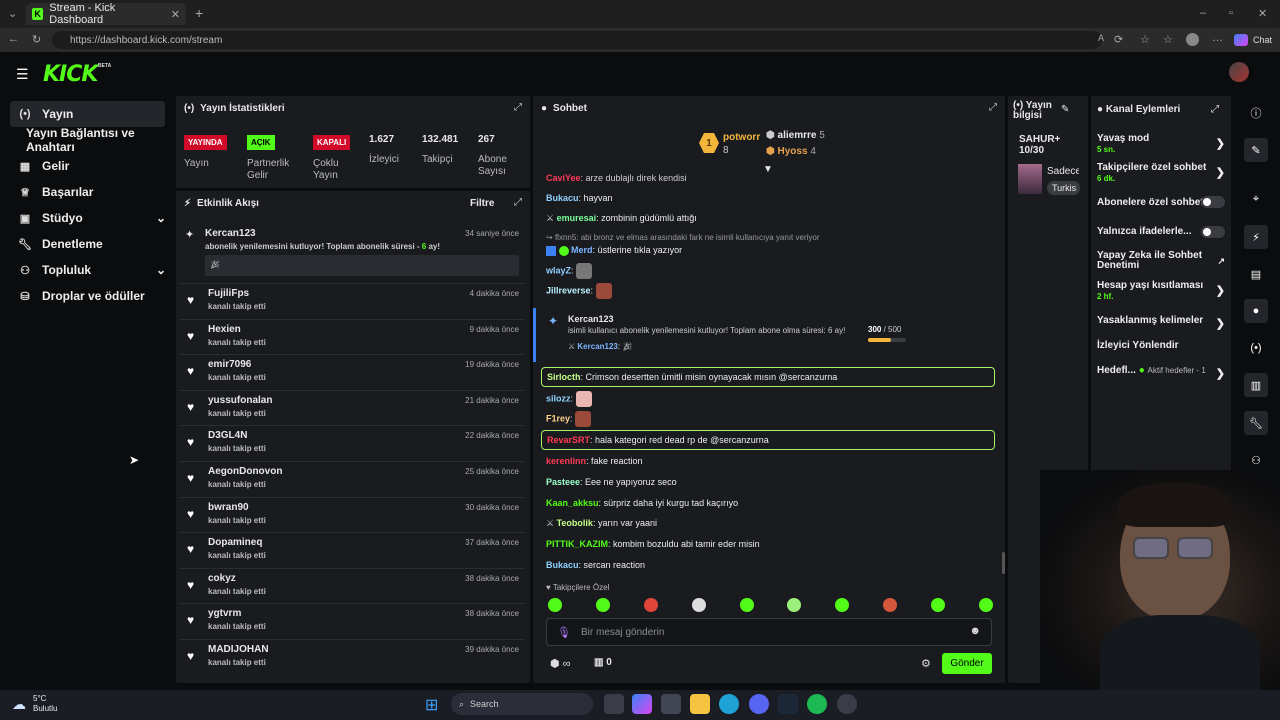  I want to click on steam-icon, so click(788, 704).